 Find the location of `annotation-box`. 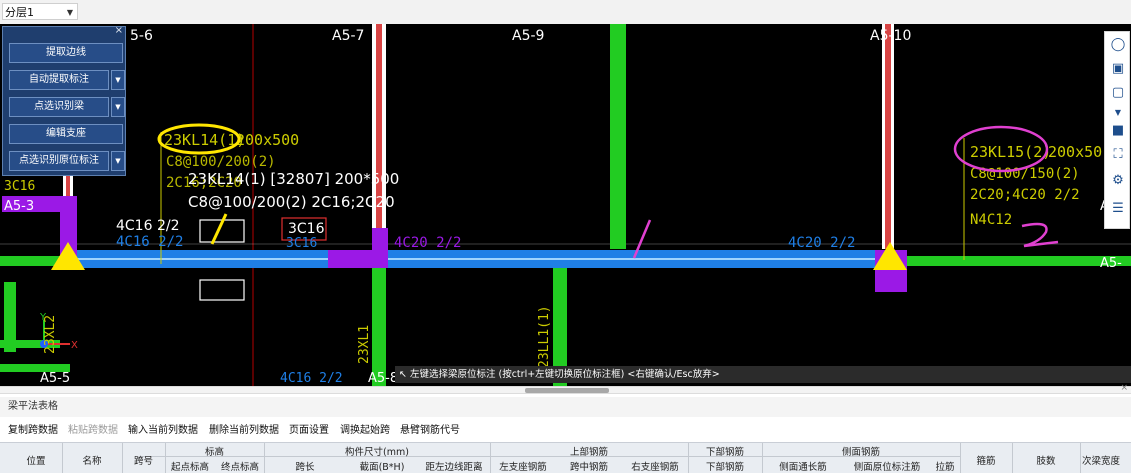

annotation-box is located at coordinates (222, 290).